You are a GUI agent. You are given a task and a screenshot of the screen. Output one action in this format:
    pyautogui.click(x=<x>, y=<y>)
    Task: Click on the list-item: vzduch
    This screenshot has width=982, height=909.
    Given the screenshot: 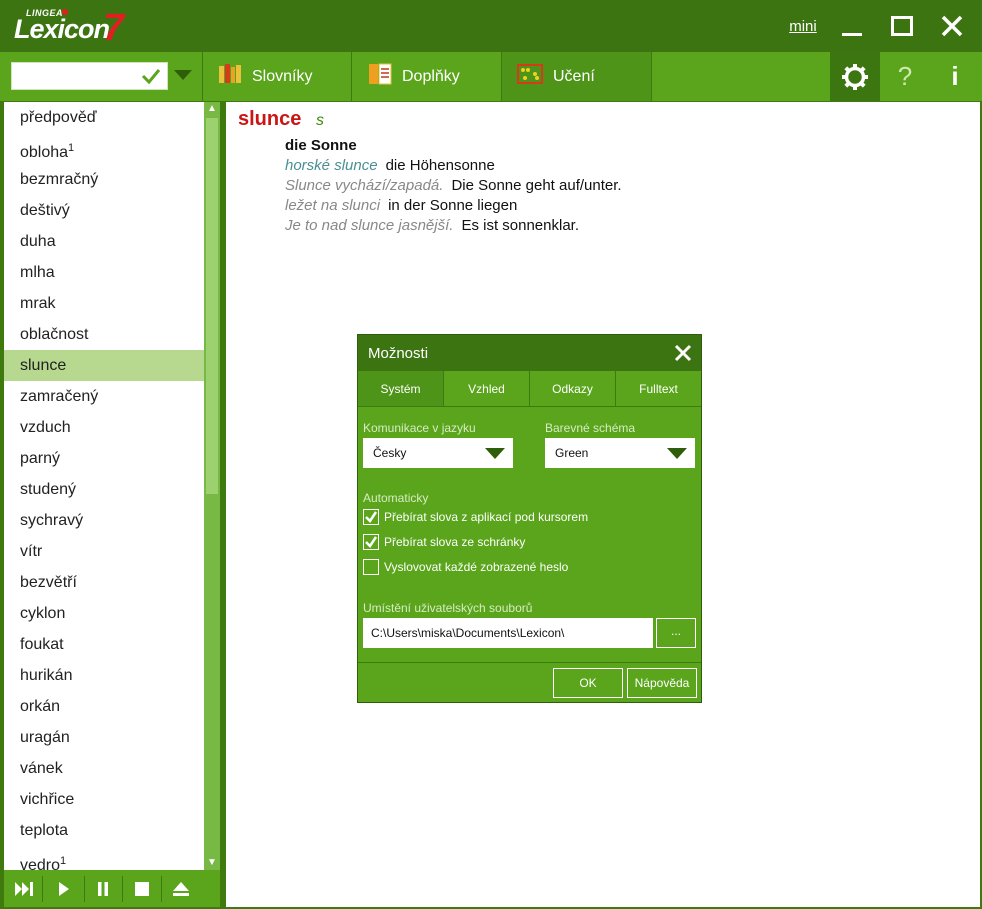 What is the action you would take?
    pyautogui.click(x=104, y=427)
    